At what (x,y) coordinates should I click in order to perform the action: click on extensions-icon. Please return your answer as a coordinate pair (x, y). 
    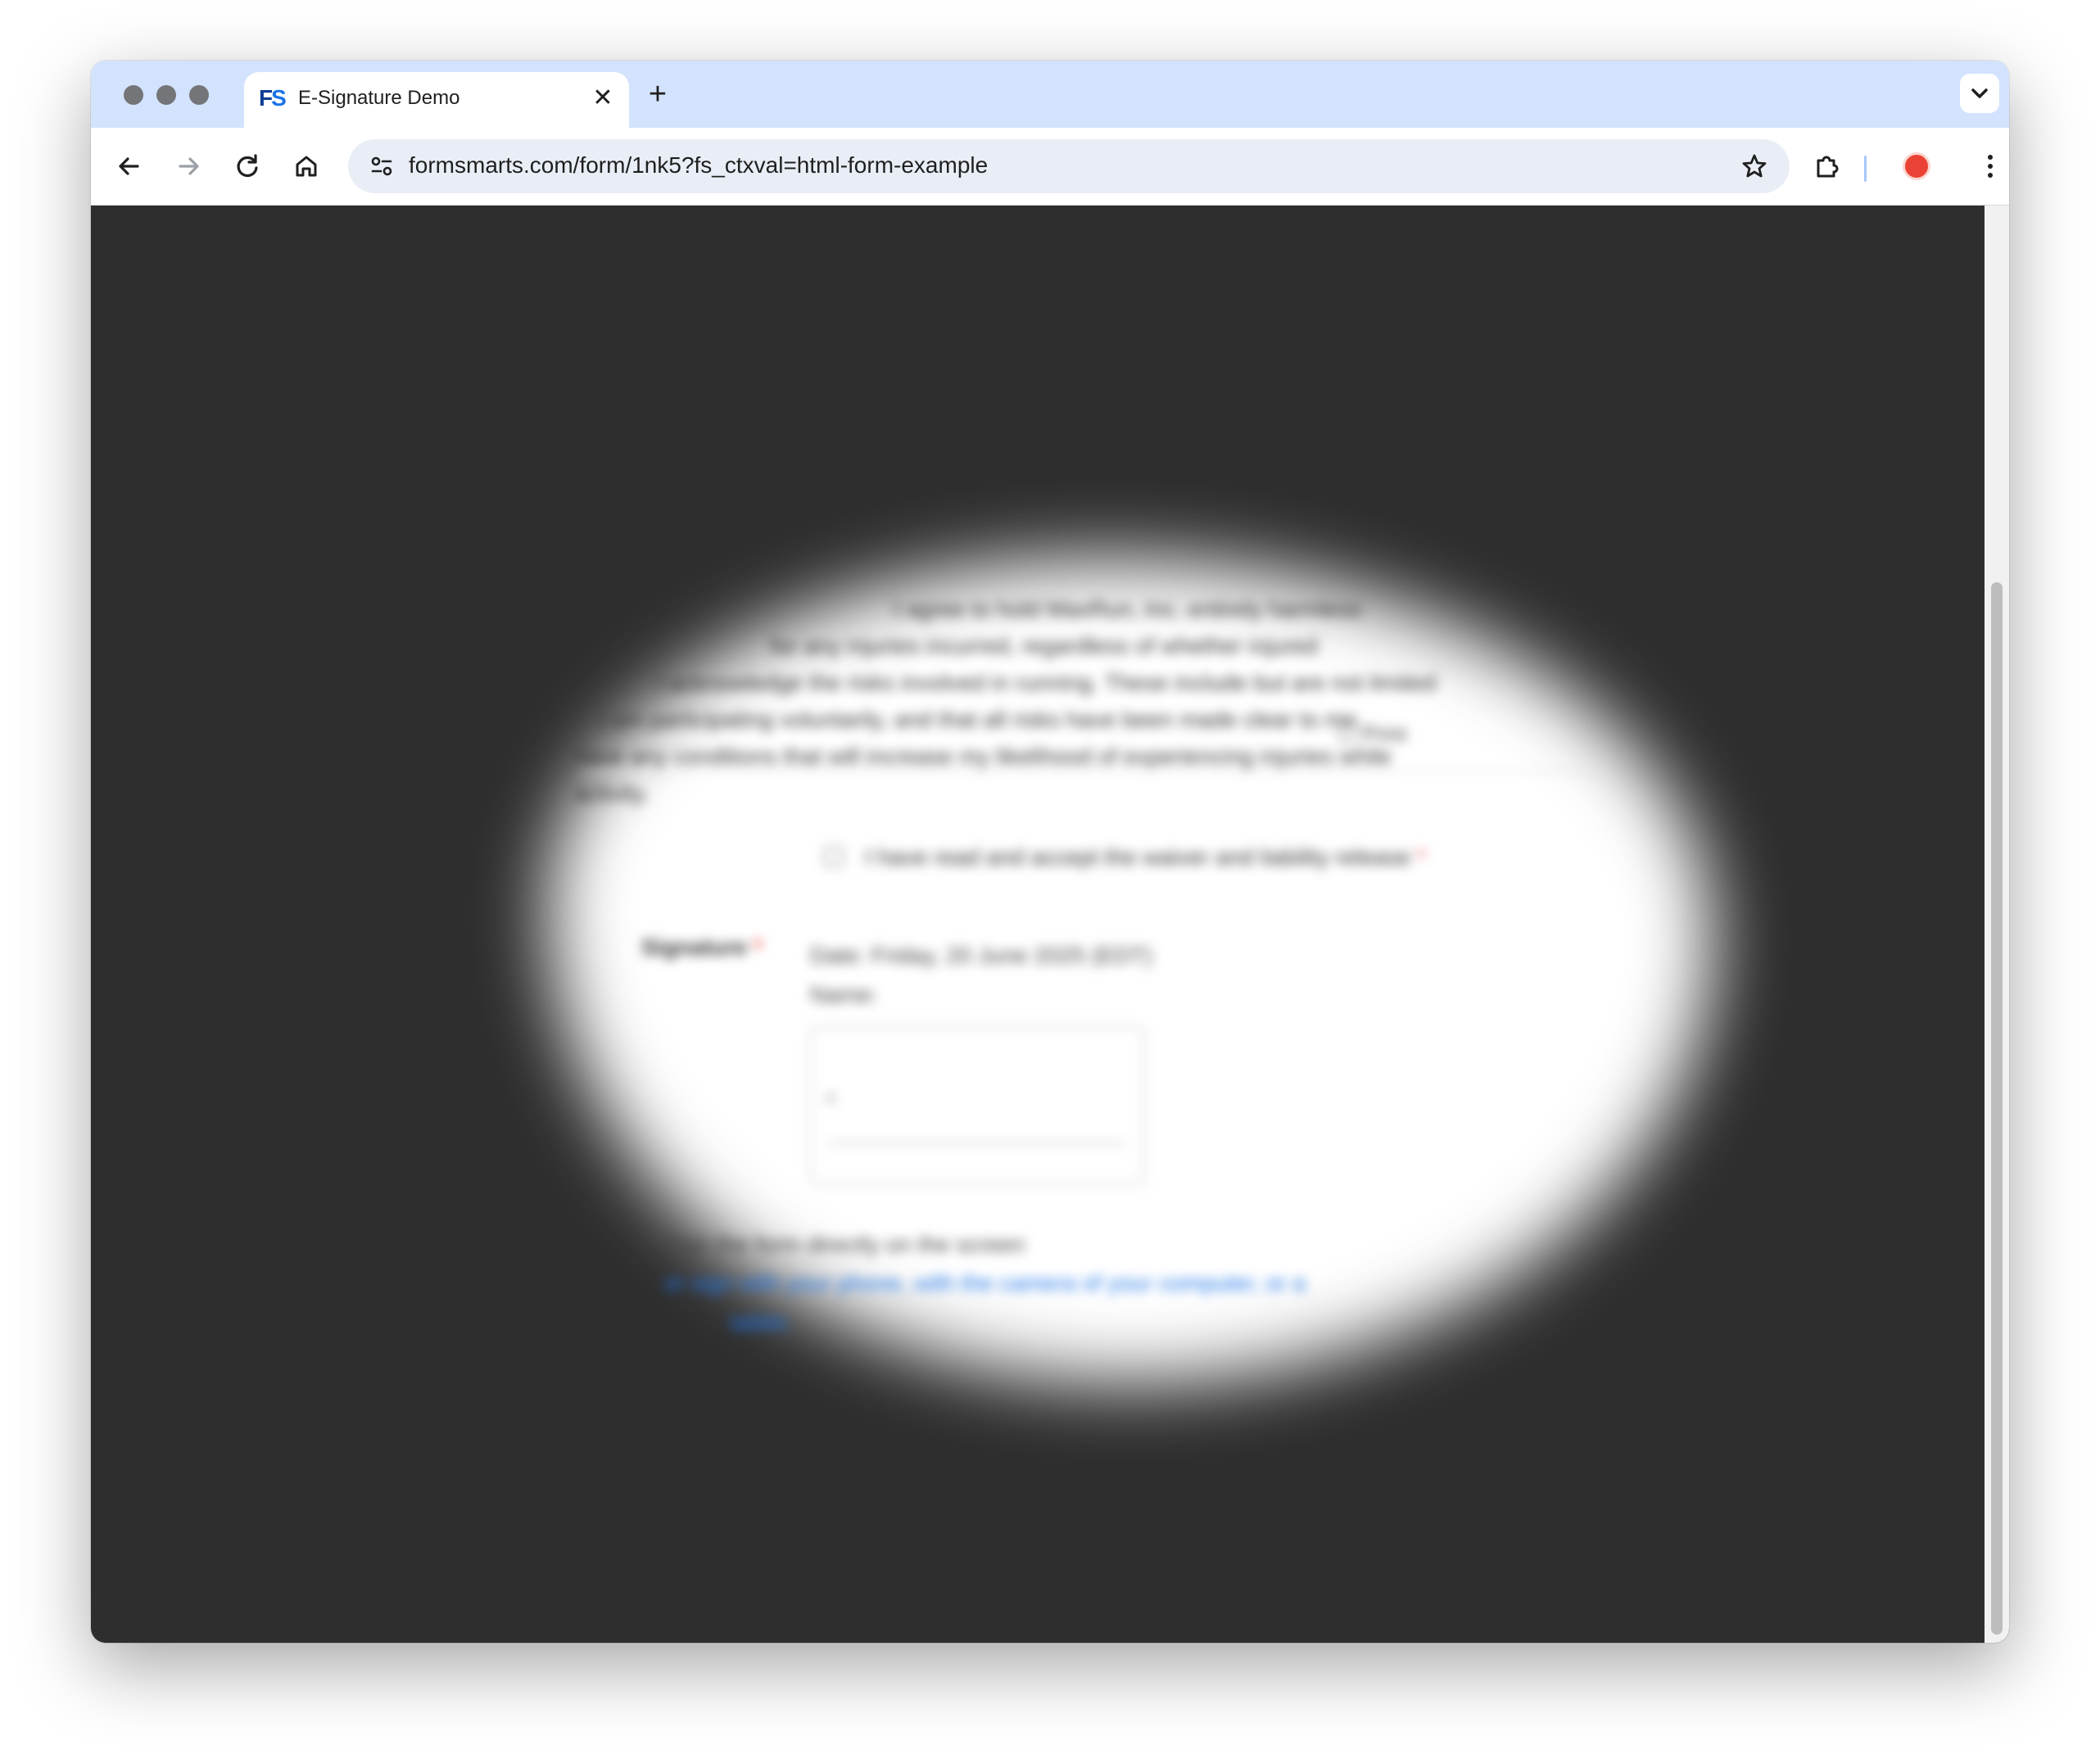
    Looking at the image, I should click on (1828, 167).